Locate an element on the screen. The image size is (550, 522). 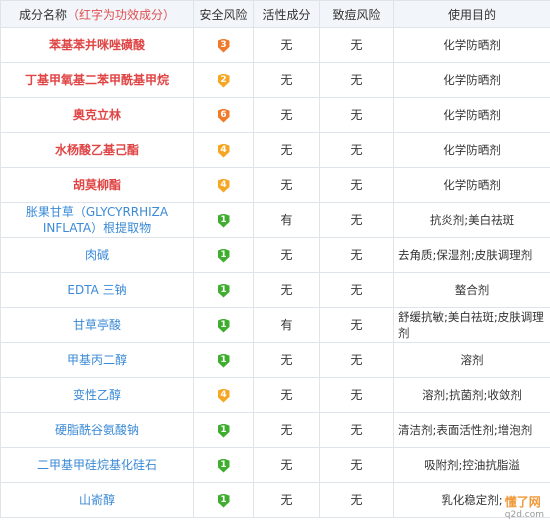
table-row: 变性乙醇 4 无无溶剂;抗菌剂;收敛剂 is located at coordinates (275, 395).